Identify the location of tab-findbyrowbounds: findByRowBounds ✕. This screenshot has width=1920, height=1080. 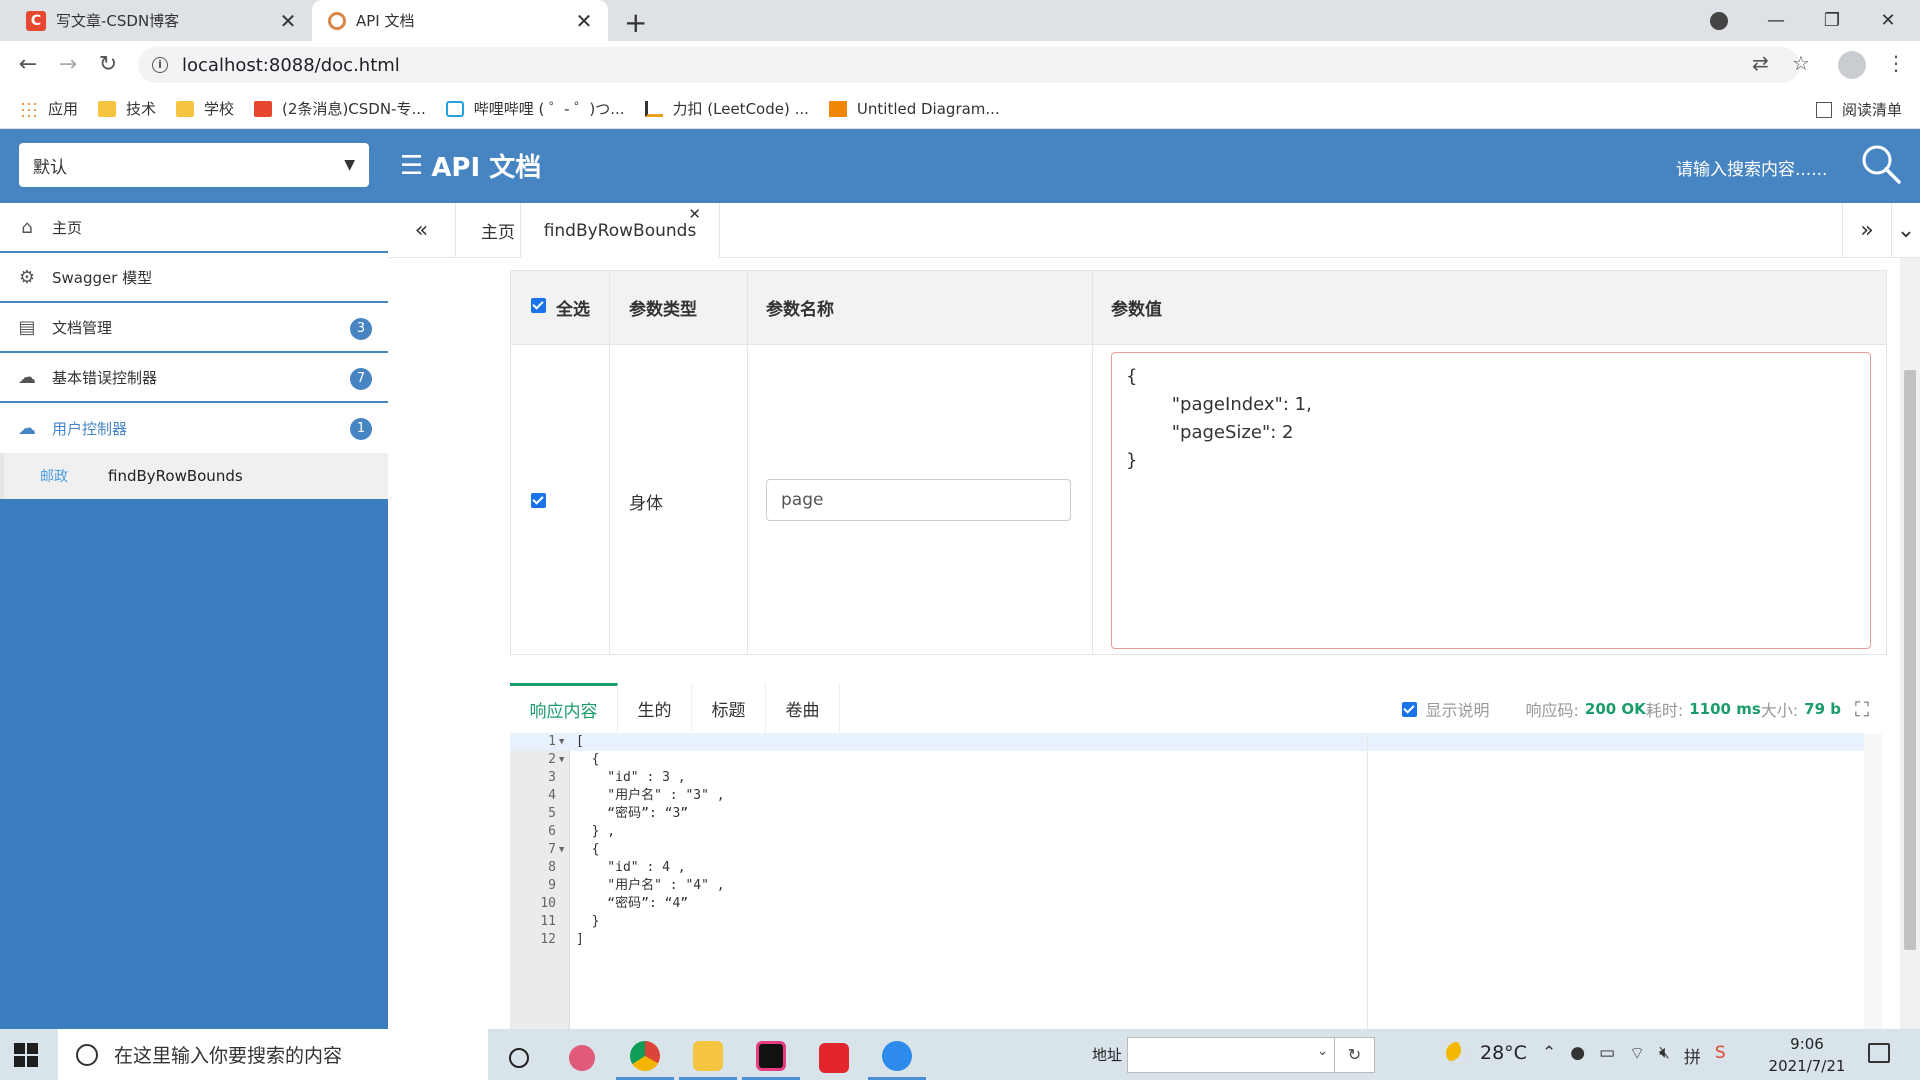
(620, 230).